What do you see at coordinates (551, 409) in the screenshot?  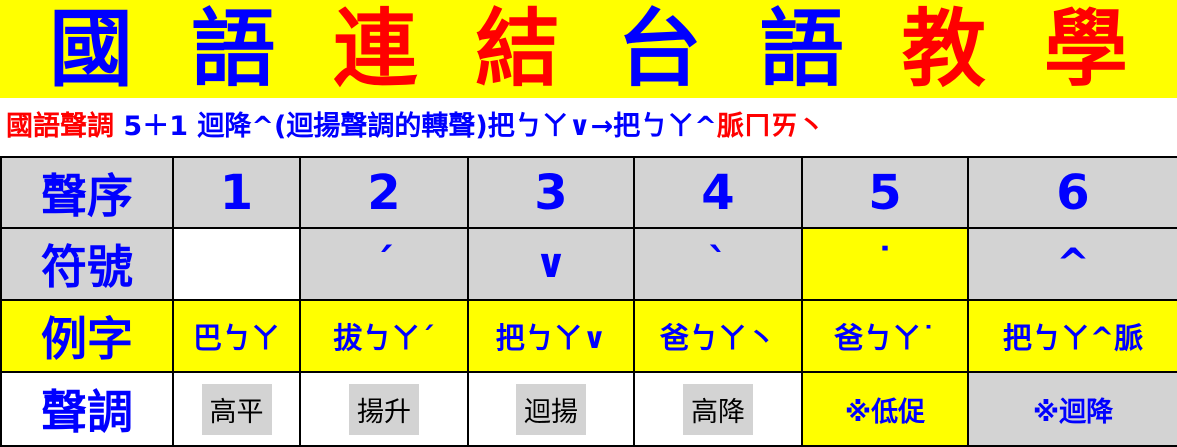 I see `tone-contour-label: 迴揚` at bounding box center [551, 409].